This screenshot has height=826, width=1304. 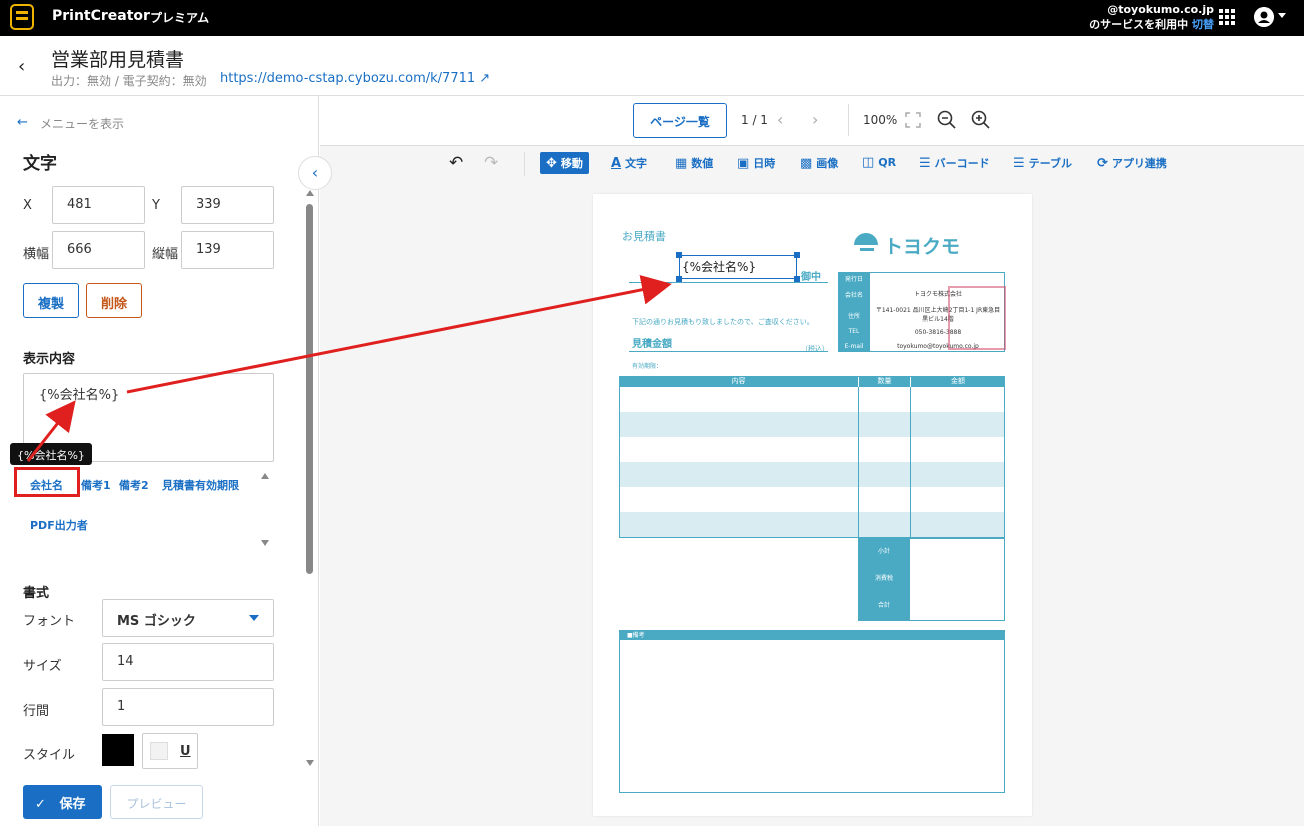 I want to click on menu-toggle: メニューを表示, so click(x=82, y=123).